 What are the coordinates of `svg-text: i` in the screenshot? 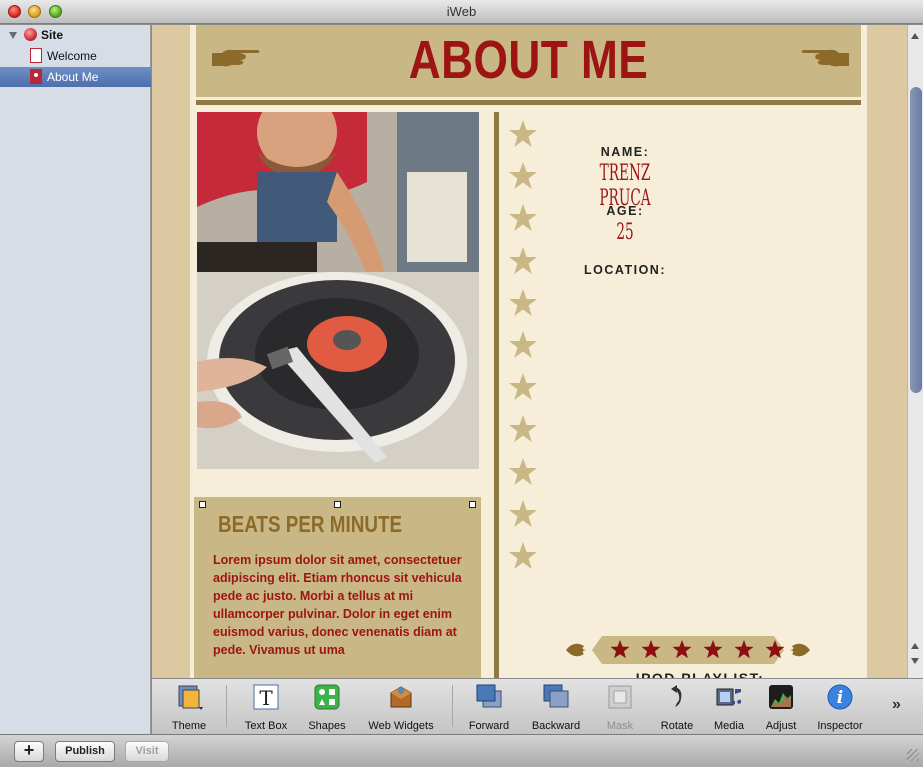 It's located at (840, 698).